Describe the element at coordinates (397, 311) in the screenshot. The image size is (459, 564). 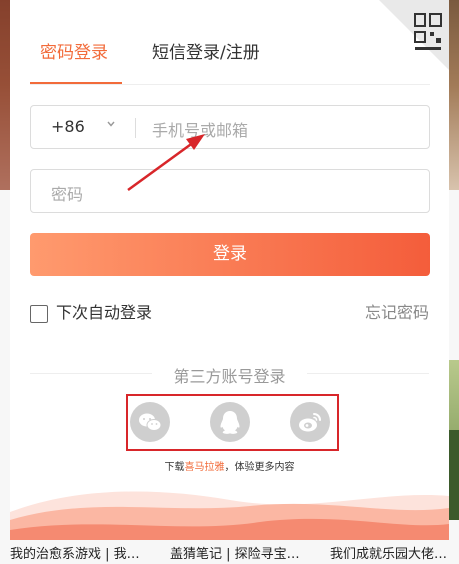
I see `forgot-password-link: 忘记密码` at that location.